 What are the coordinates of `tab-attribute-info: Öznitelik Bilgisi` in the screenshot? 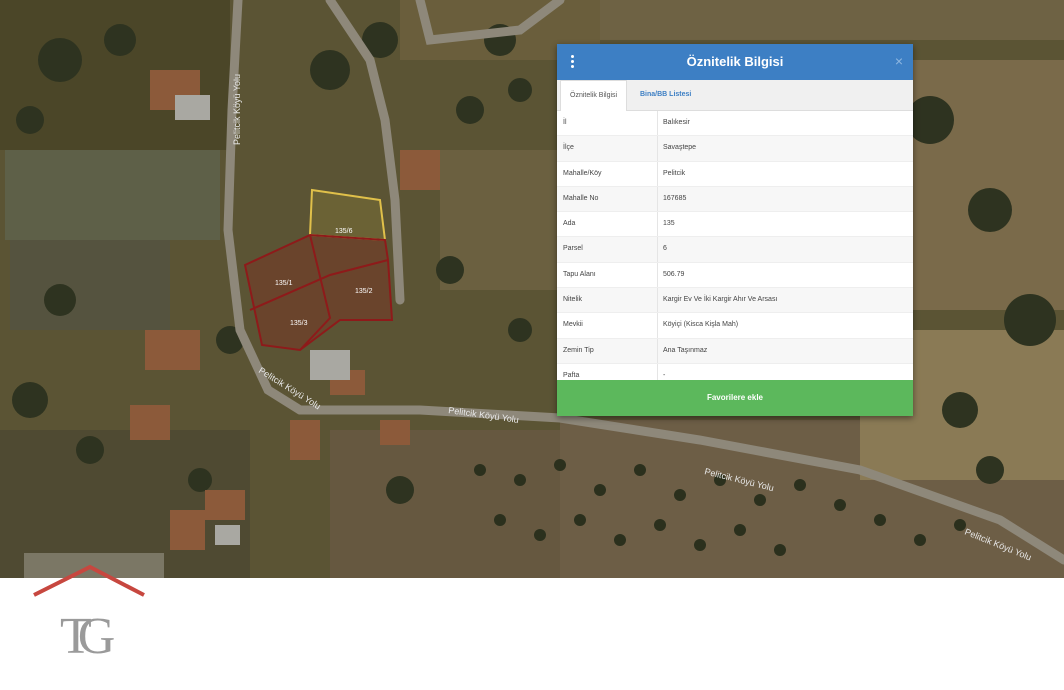 It's located at (594, 95).